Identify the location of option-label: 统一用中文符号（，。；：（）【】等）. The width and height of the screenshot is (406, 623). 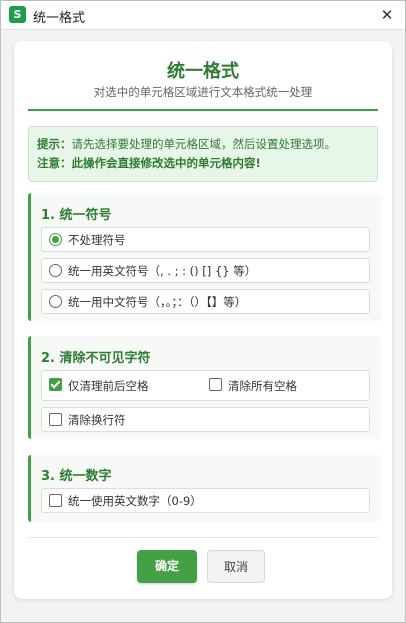
(157, 302).